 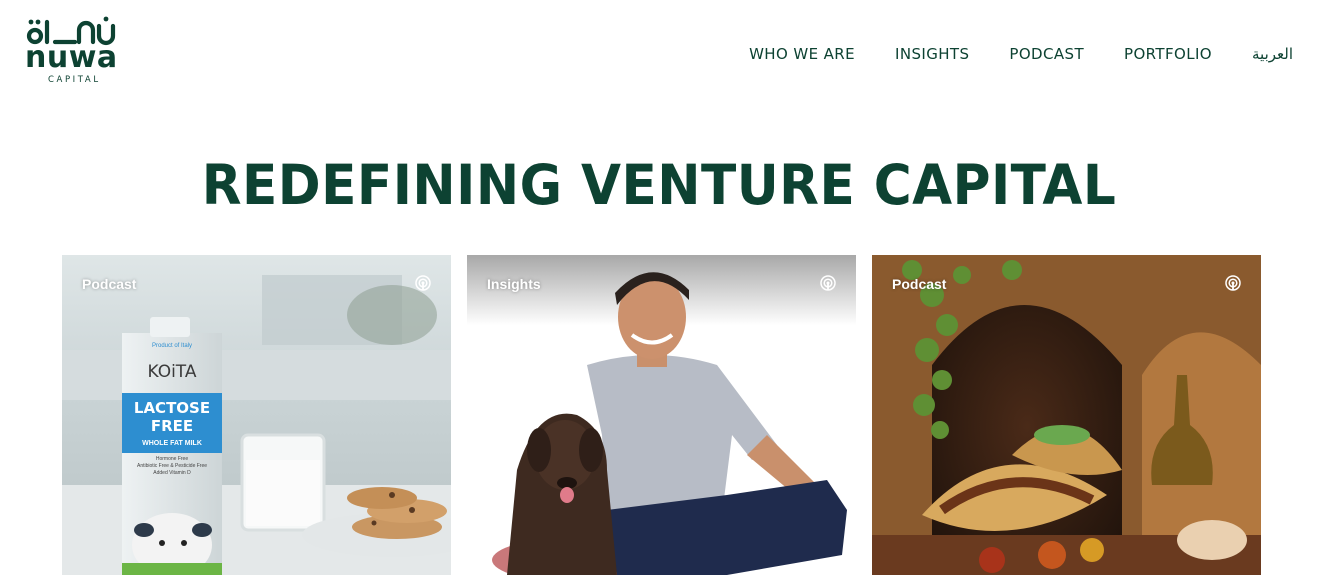 I want to click on carton-headline-2: FREE, so click(x=172, y=426).